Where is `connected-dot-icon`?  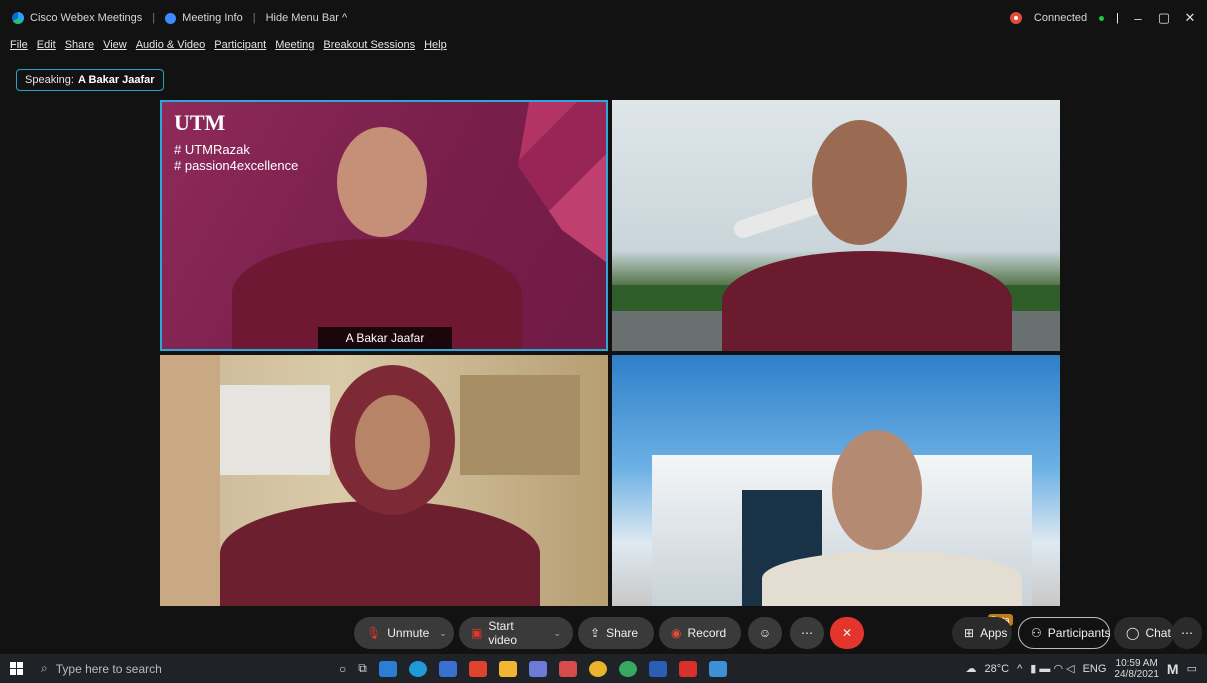 connected-dot-icon is located at coordinates (1102, 18).